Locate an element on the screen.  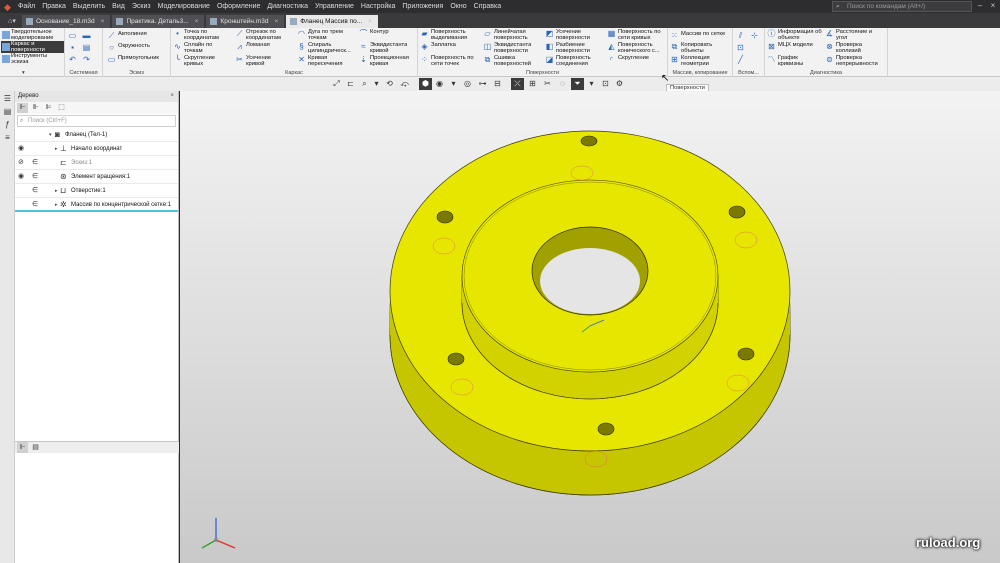
menu-manage: Управление is located at coordinates (334, 6).